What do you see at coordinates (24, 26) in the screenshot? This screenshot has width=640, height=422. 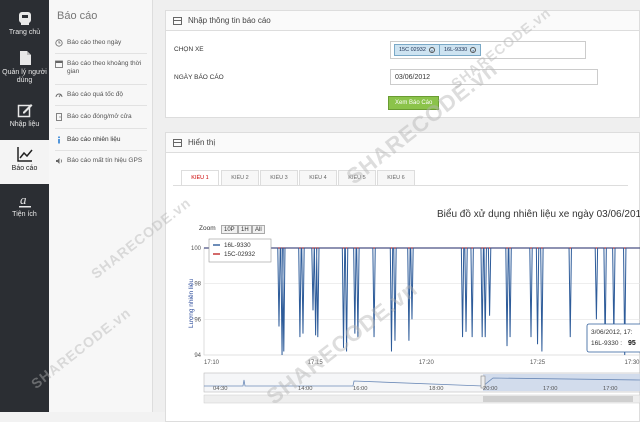 I see `nav-home: Trang chủ` at bounding box center [24, 26].